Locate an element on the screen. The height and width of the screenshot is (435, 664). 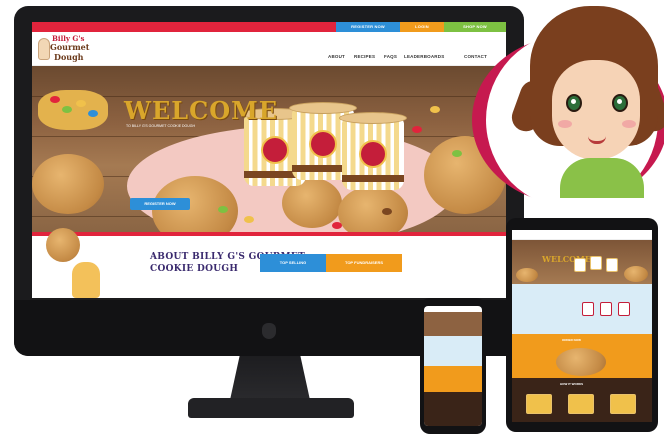
site-logo: Billy G's Gourmet Dough is located at coordinates (66, 49).